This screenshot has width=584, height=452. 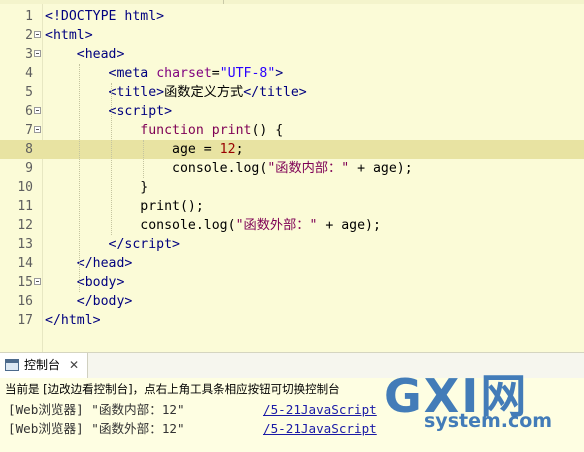 I want to click on code-text: <meta charset="UTF-8">, so click(x=196, y=73).